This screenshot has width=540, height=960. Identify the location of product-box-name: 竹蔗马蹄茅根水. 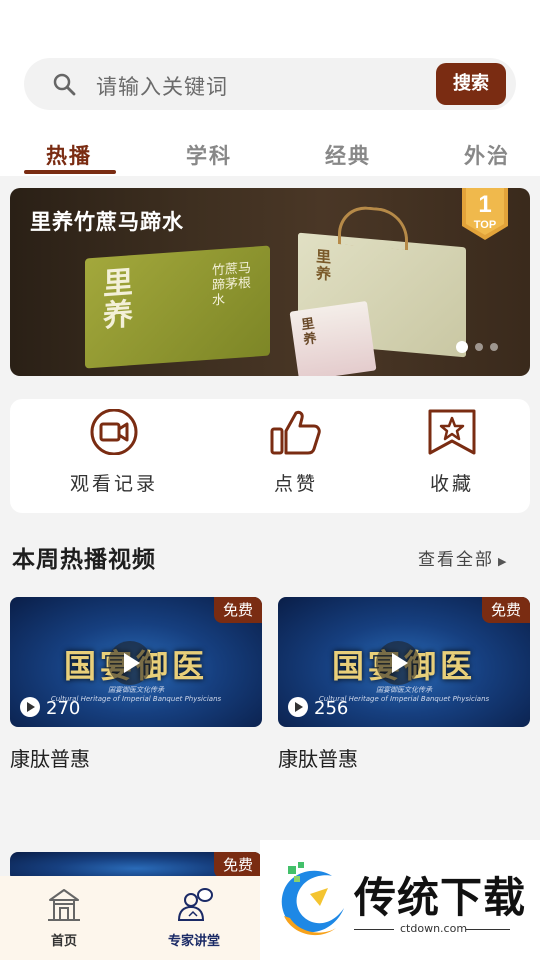
(232, 284).